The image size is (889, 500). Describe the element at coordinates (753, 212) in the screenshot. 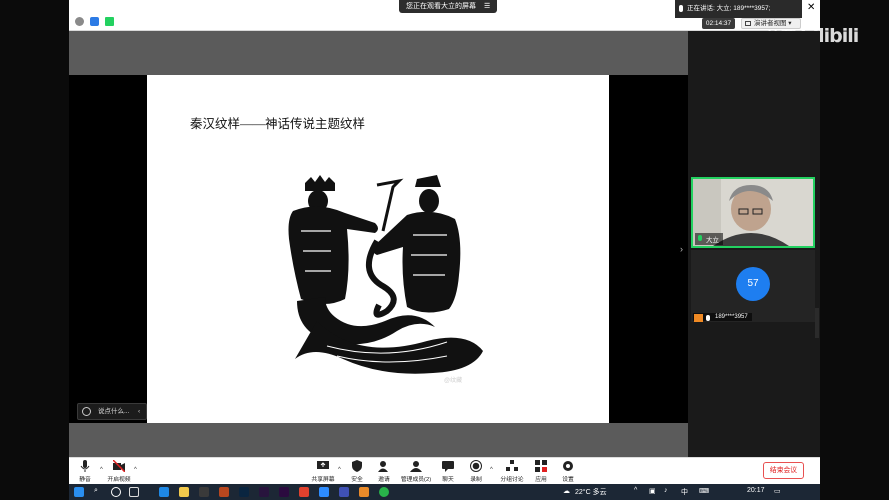

I see `participant-video-tile: 大立` at that location.